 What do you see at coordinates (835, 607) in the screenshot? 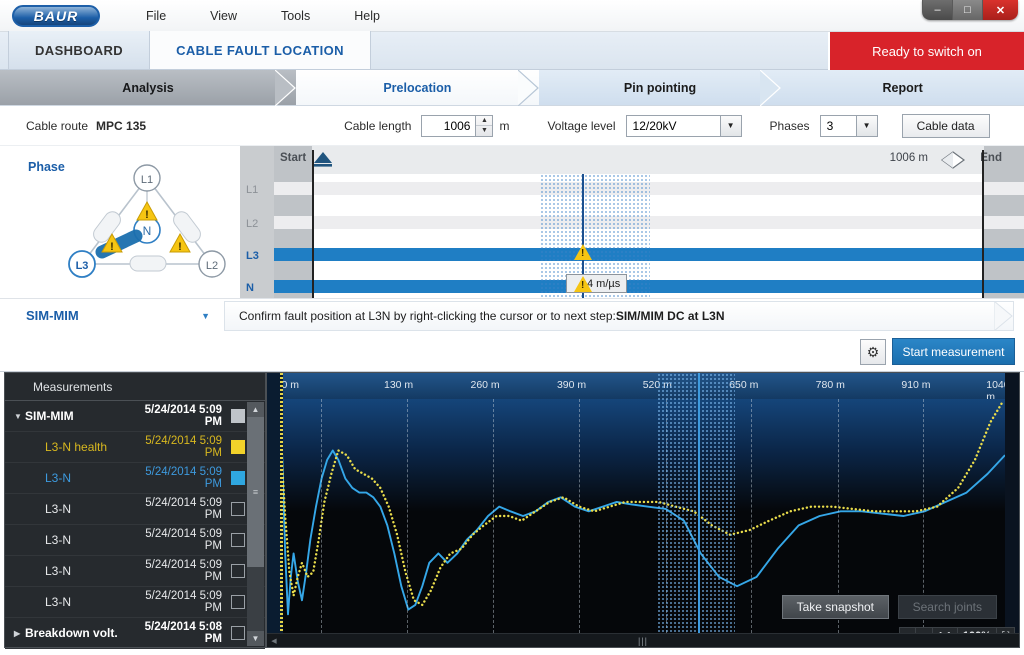
I see `take-snapshot-button: Take snapshot` at bounding box center [835, 607].